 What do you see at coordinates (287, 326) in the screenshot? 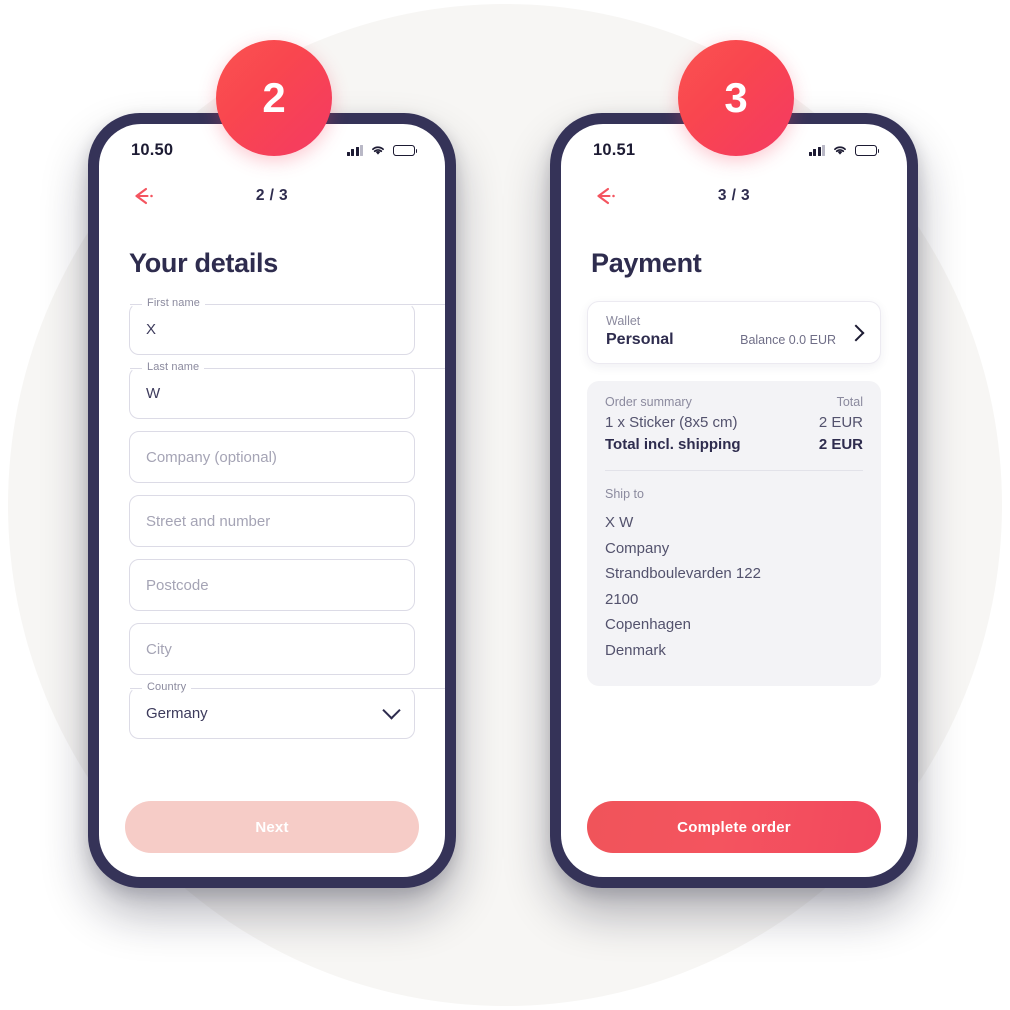
I see `first-name-field: First name X` at bounding box center [287, 326].